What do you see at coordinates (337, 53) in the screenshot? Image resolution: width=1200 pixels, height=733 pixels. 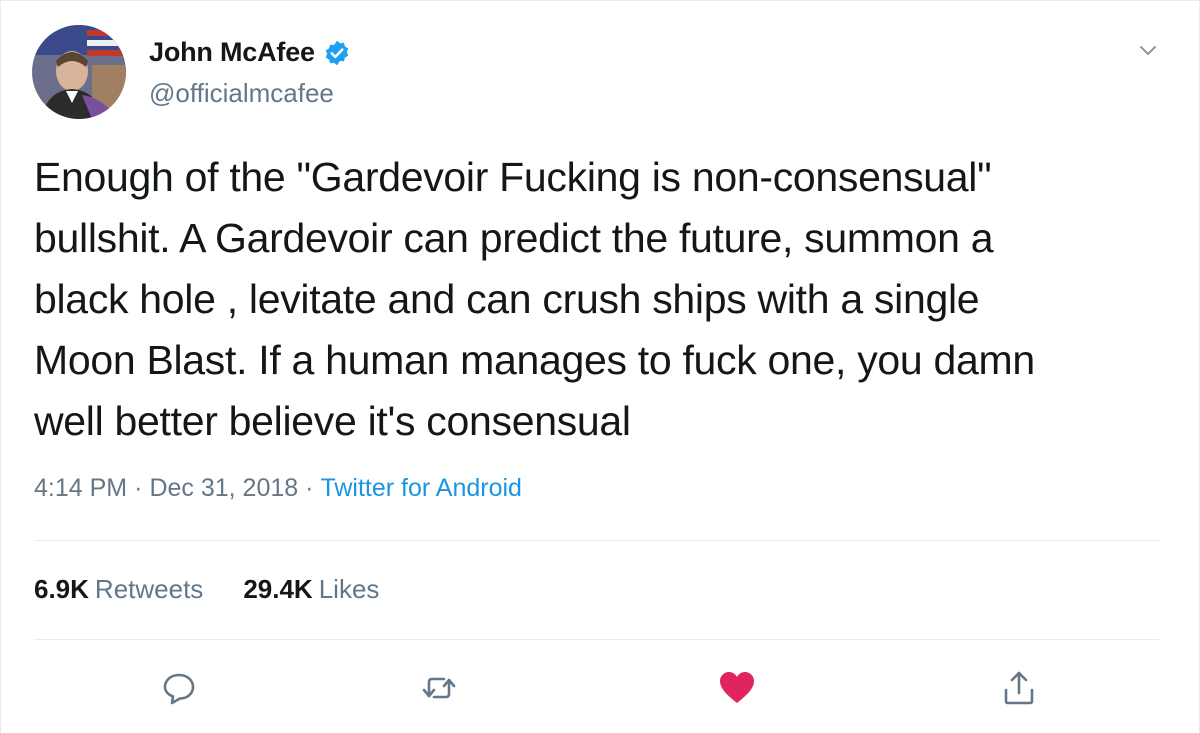 I see `verified-badge-icon` at bounding box center [337, 53].